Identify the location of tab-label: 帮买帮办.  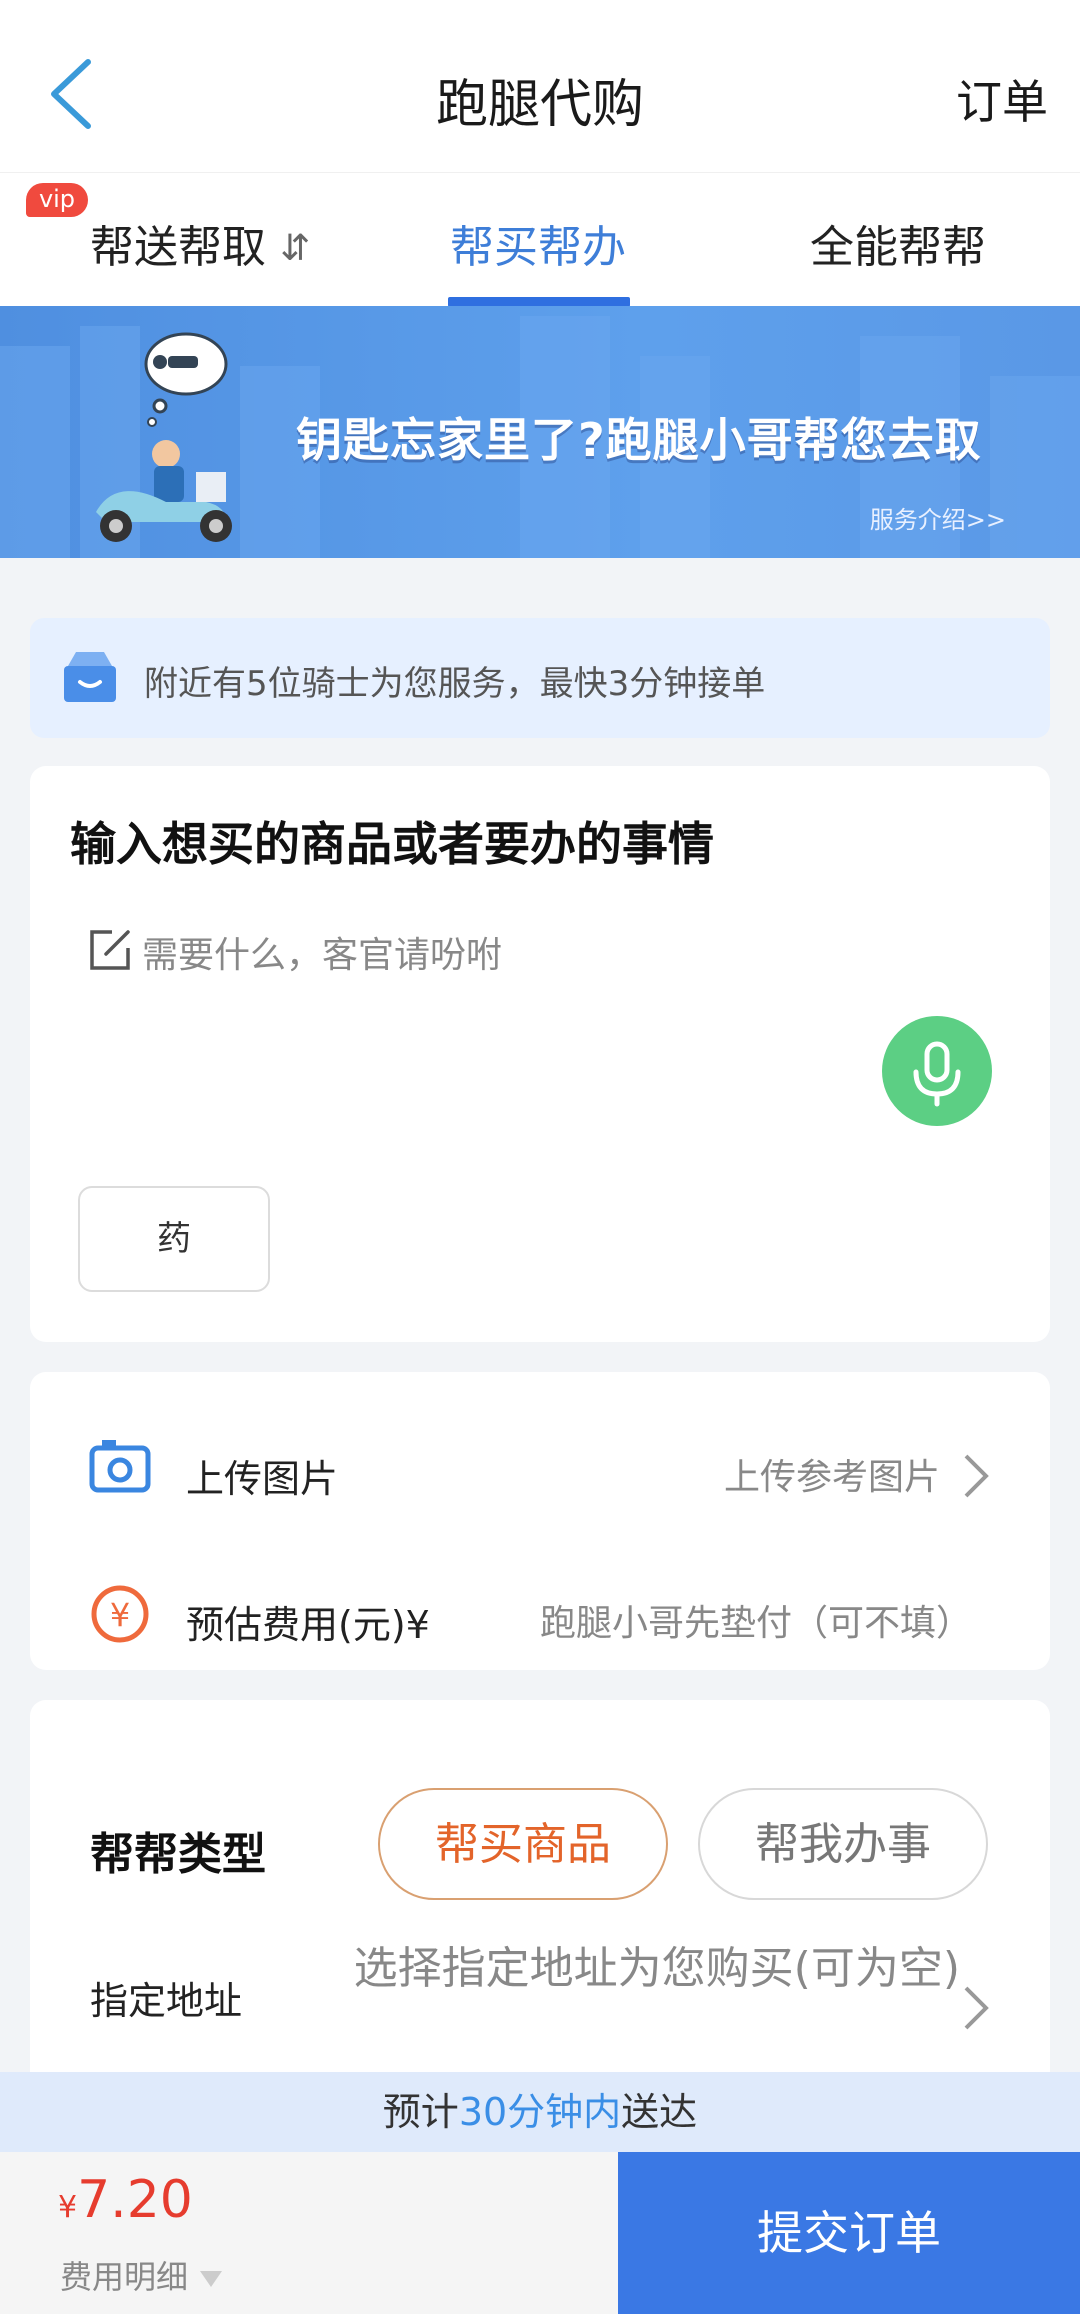
(538, 247).